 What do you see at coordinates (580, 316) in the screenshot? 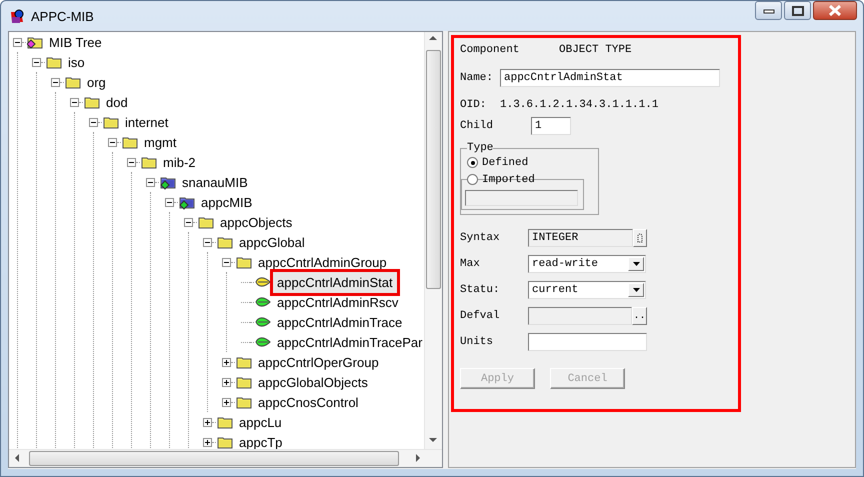
I see `defval-field` at bounding box center [580, 316].